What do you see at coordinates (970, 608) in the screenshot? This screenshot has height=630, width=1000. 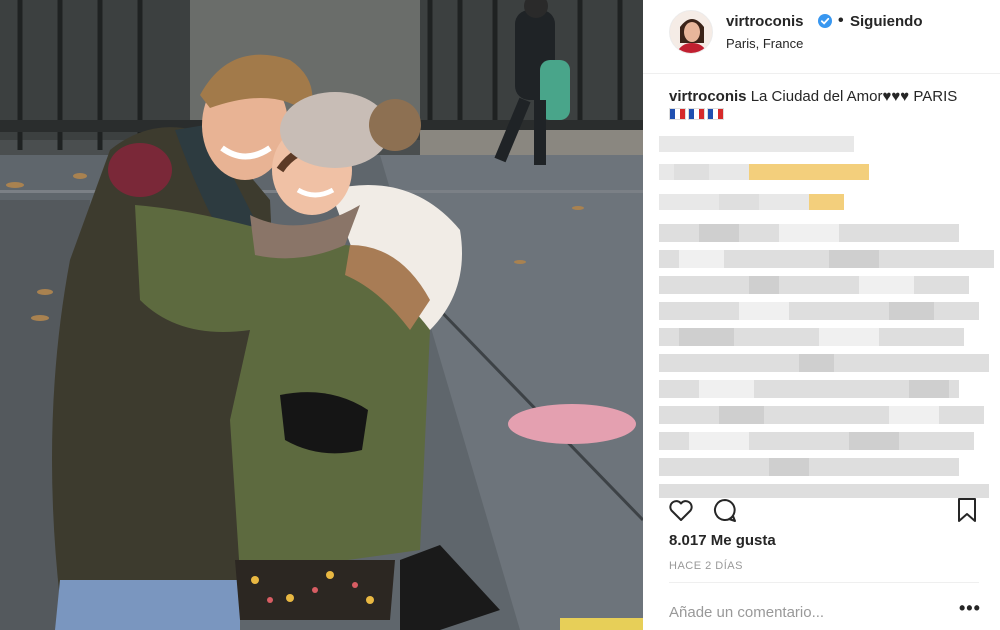 I see `more-options-icon: •••` at bounding box center [970, 608].